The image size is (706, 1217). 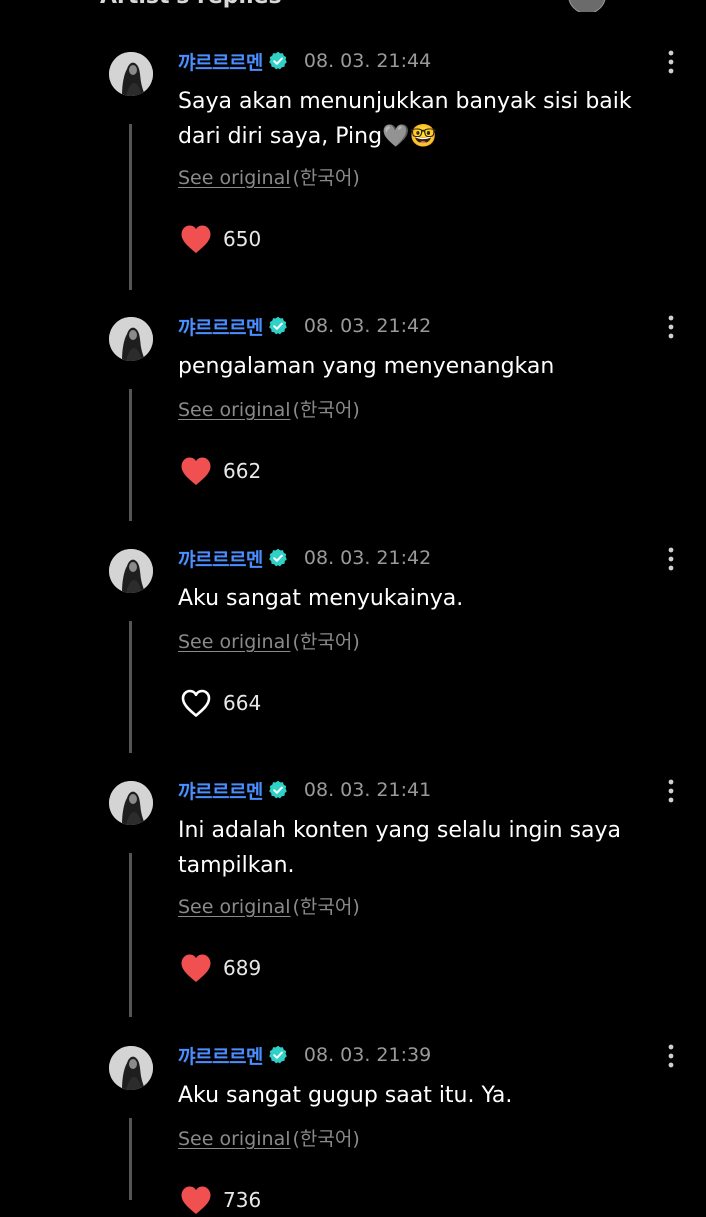 What do you see at coordinates (367, 61) in the screenshot?
I see `timestamp: 08. 03. 21:44` at bounding box center [367, 61].